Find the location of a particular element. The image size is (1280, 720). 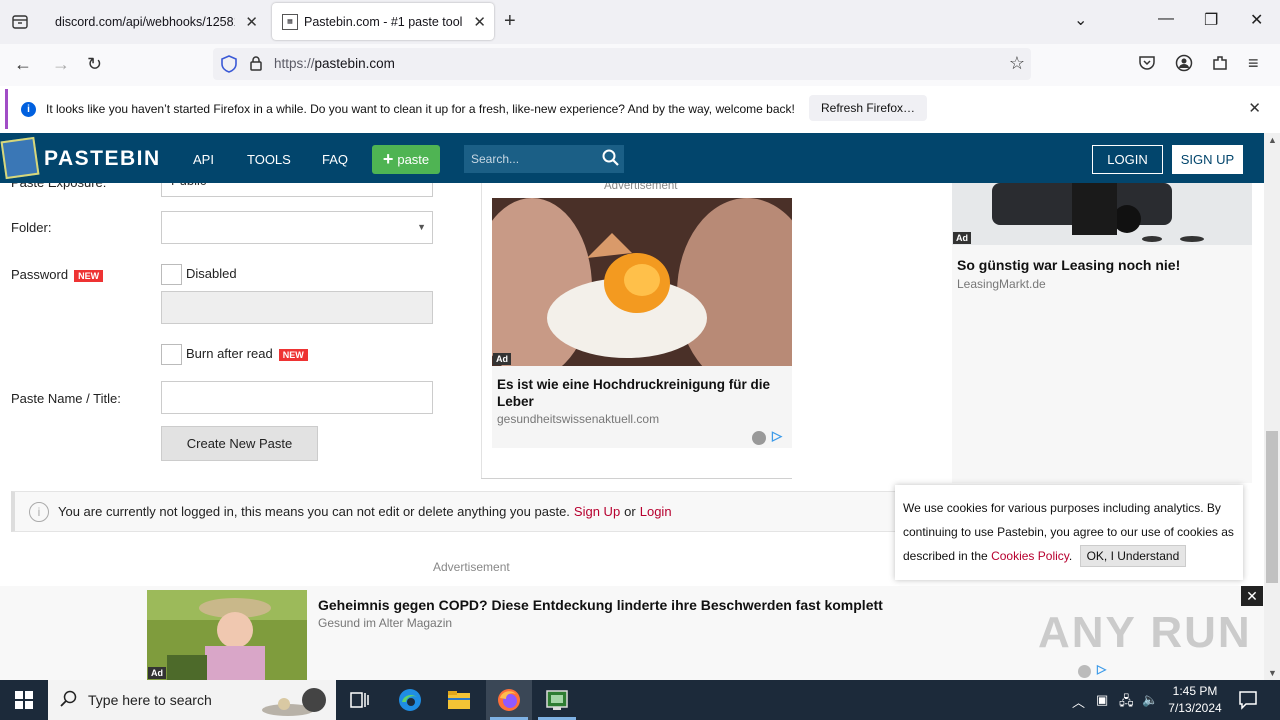

menu-faq: FAQ is located at coordinates (335, 159).